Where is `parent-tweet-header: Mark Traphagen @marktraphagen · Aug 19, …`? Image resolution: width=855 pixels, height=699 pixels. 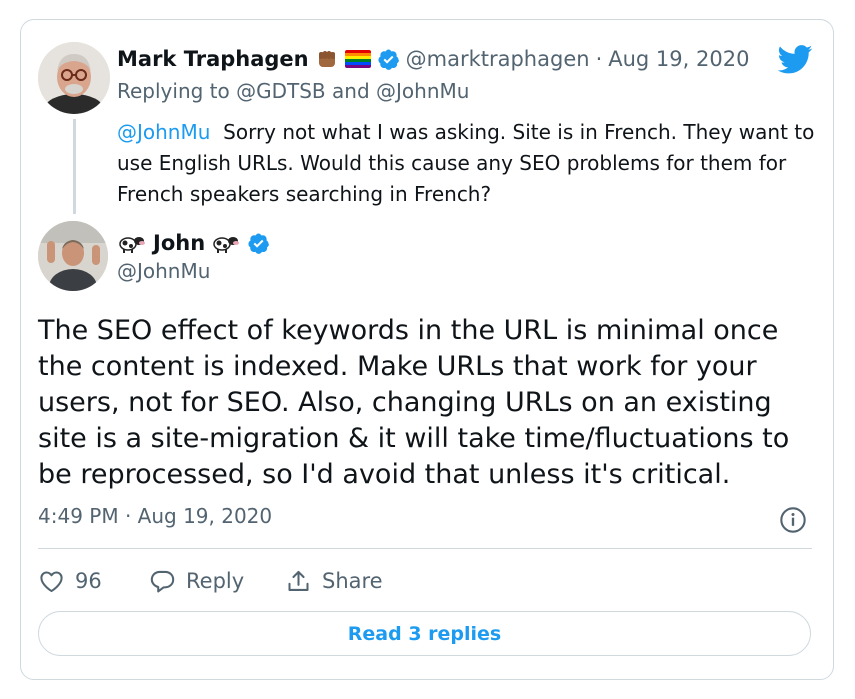 parent-tweet-header: Mark Traphagen @marktraphagen · Aug 19, … is located at coordinates (433, 59).